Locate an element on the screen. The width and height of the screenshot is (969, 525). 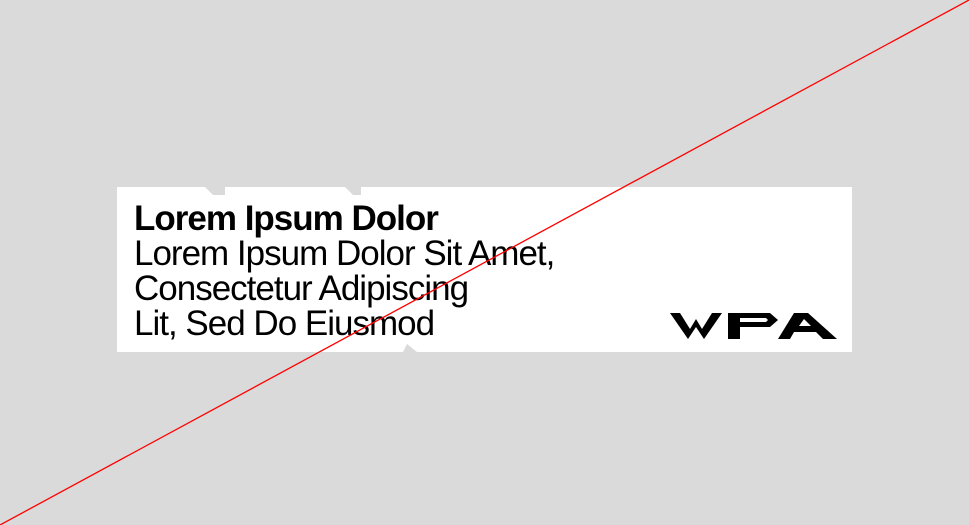
body-line-2: Consectetur Adipiscing is located at coordinates (301, 288).